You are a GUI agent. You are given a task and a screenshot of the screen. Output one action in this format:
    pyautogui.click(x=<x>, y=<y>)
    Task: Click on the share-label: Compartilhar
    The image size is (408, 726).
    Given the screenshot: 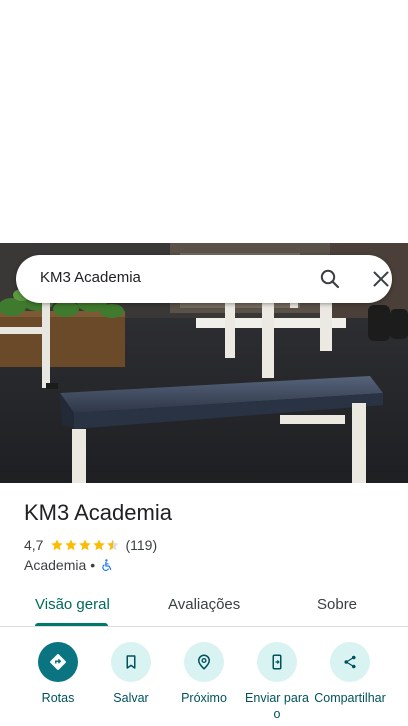 What is the action you would take?
    pyautogui.click(x=350, y=698)
    